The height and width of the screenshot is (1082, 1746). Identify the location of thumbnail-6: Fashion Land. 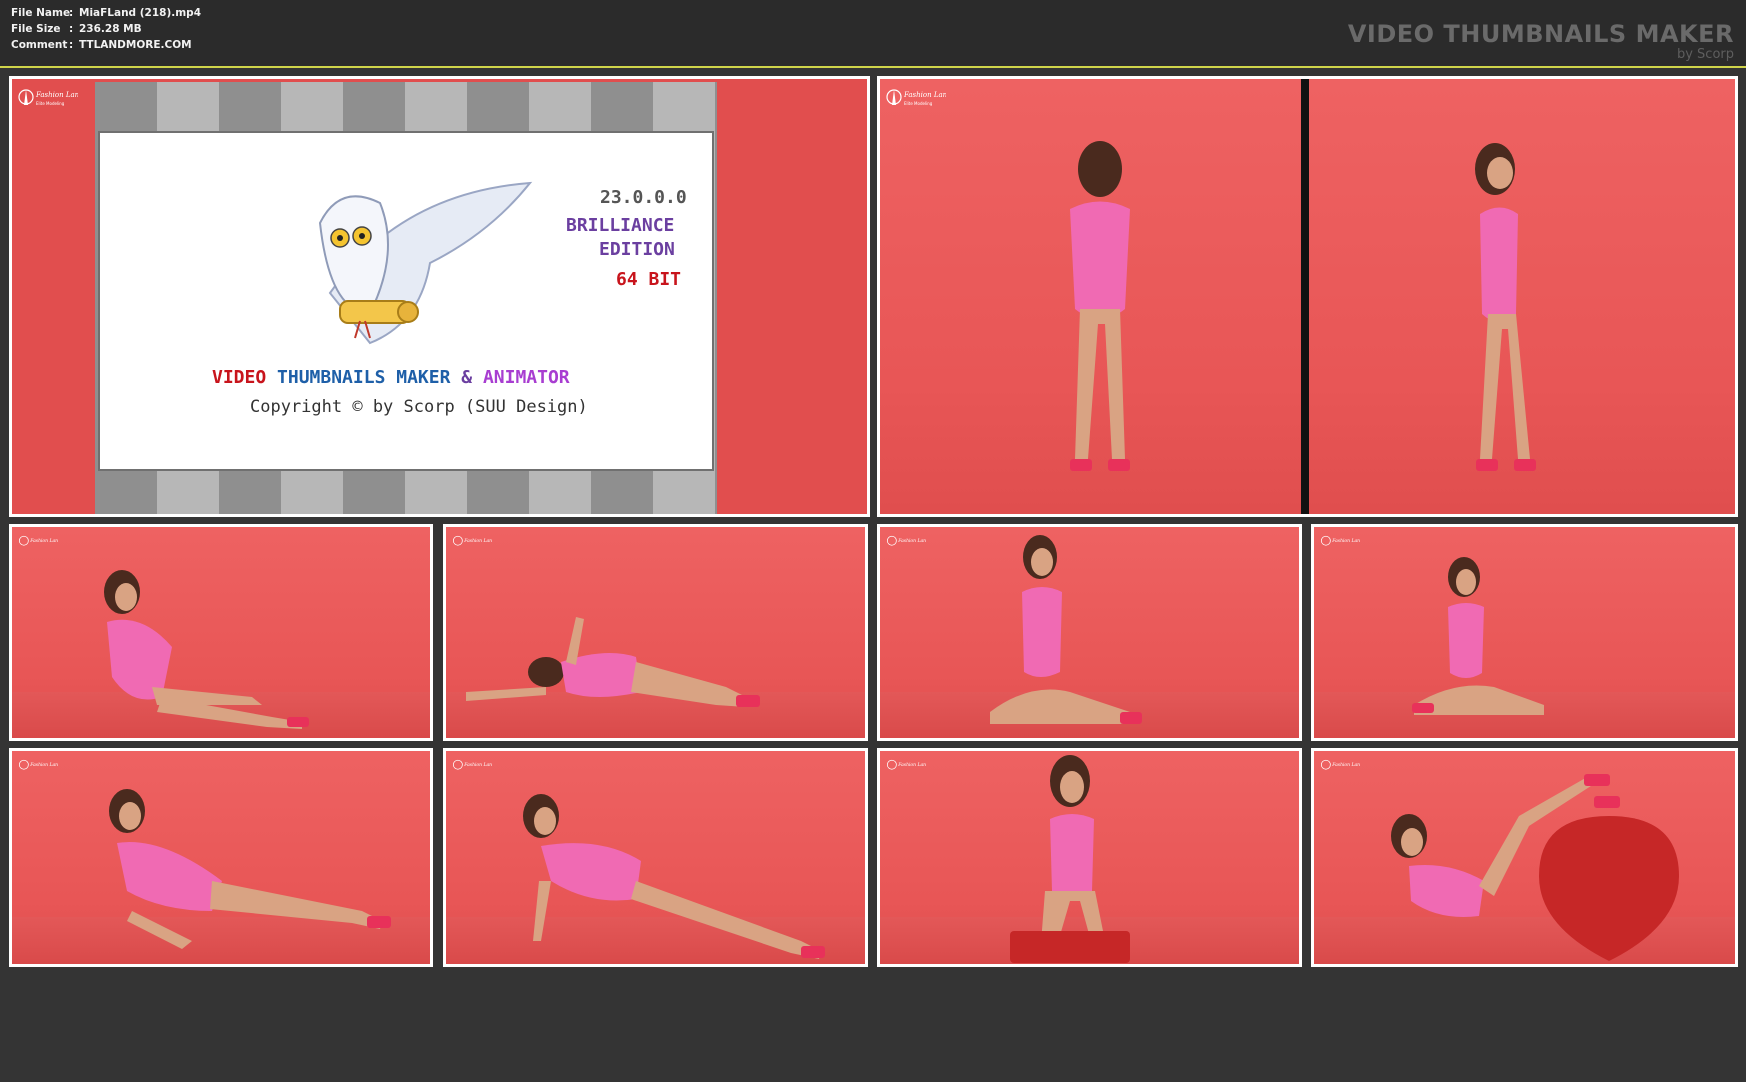
(655, 857).